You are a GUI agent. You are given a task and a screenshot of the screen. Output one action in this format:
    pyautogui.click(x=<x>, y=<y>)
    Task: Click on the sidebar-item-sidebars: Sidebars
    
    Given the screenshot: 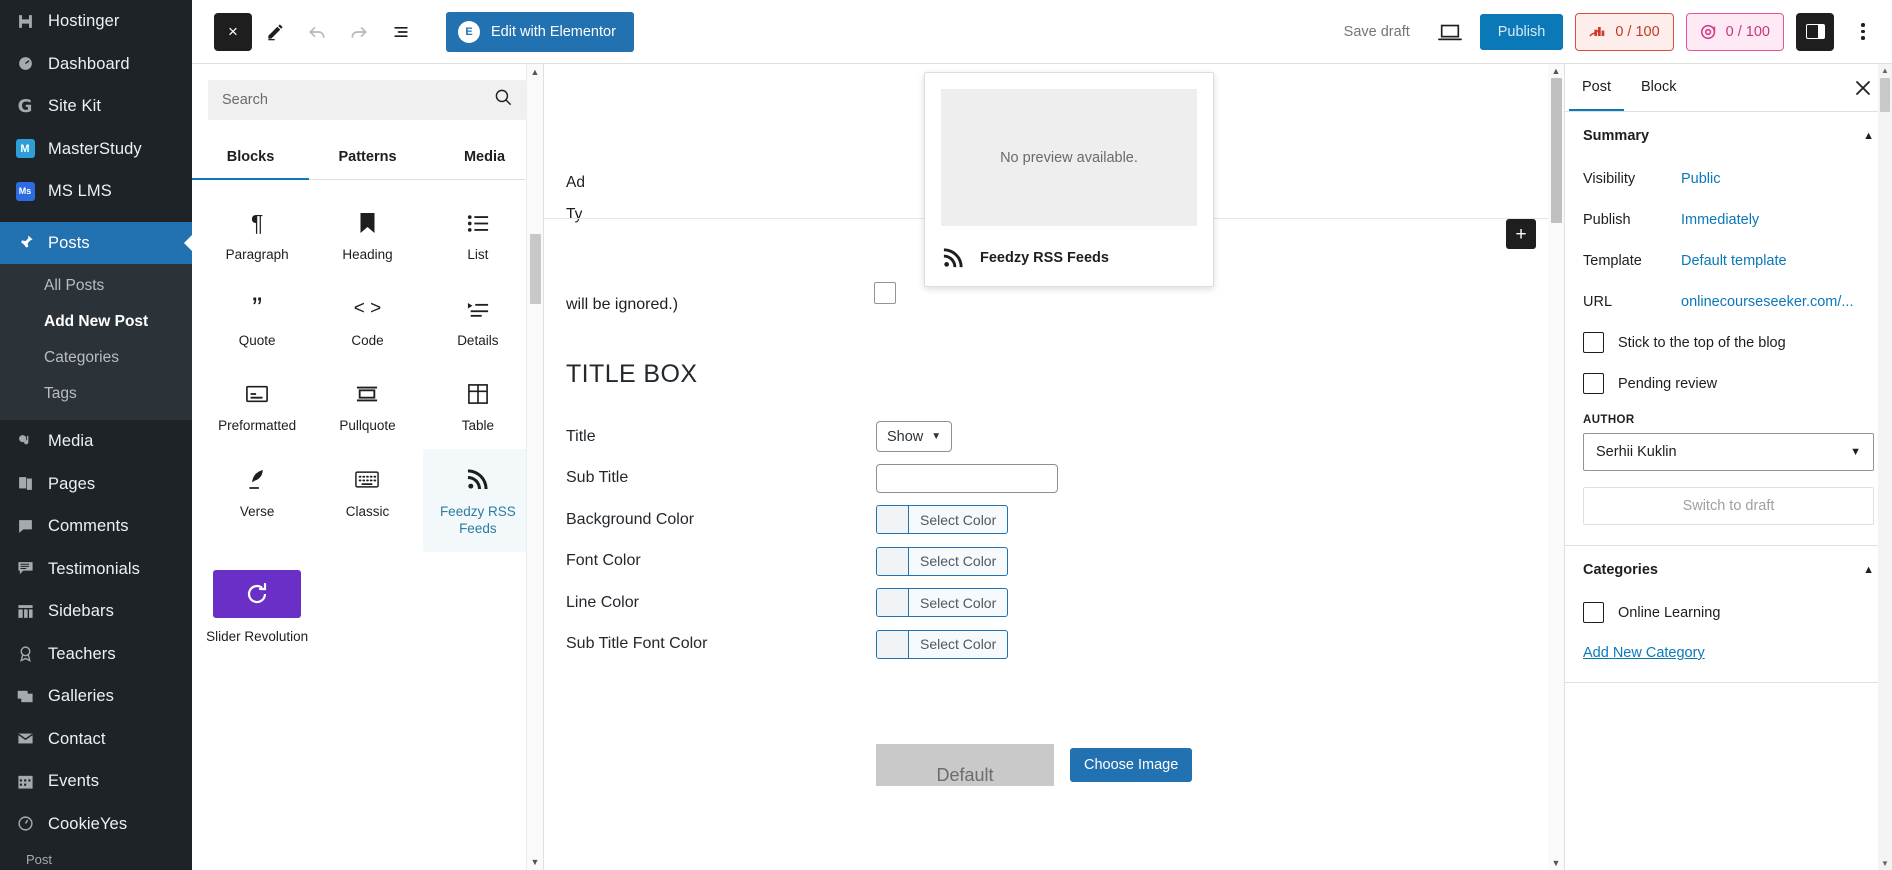 What is the action you would take?
    pyautogui.click(x=96, y=611)
    